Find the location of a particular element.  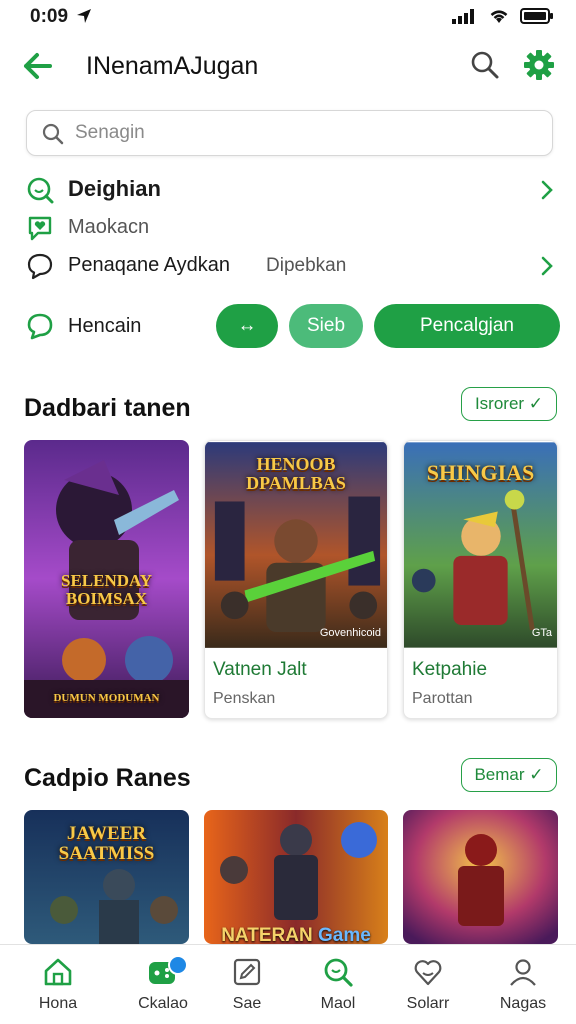

section-title: Dadbari tanen is located at coordinates (107, 408).